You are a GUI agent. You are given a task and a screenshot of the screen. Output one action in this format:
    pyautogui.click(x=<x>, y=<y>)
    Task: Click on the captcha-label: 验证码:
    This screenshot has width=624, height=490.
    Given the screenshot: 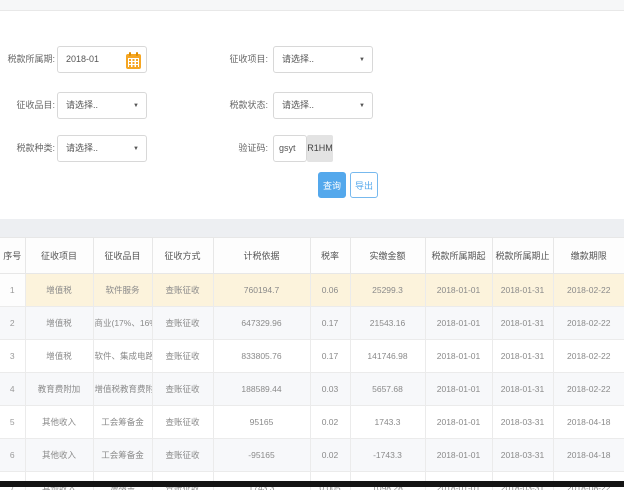 What is the action you would take?
    pyautogui.click(x=253, y=148)
    